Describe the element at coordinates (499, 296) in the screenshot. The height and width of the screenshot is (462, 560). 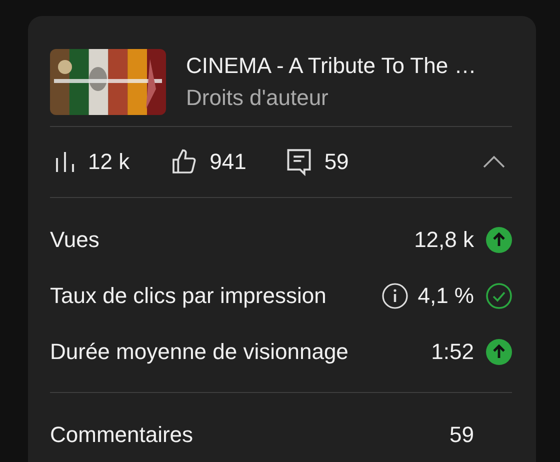
I see `check-circle-icon` at that location.